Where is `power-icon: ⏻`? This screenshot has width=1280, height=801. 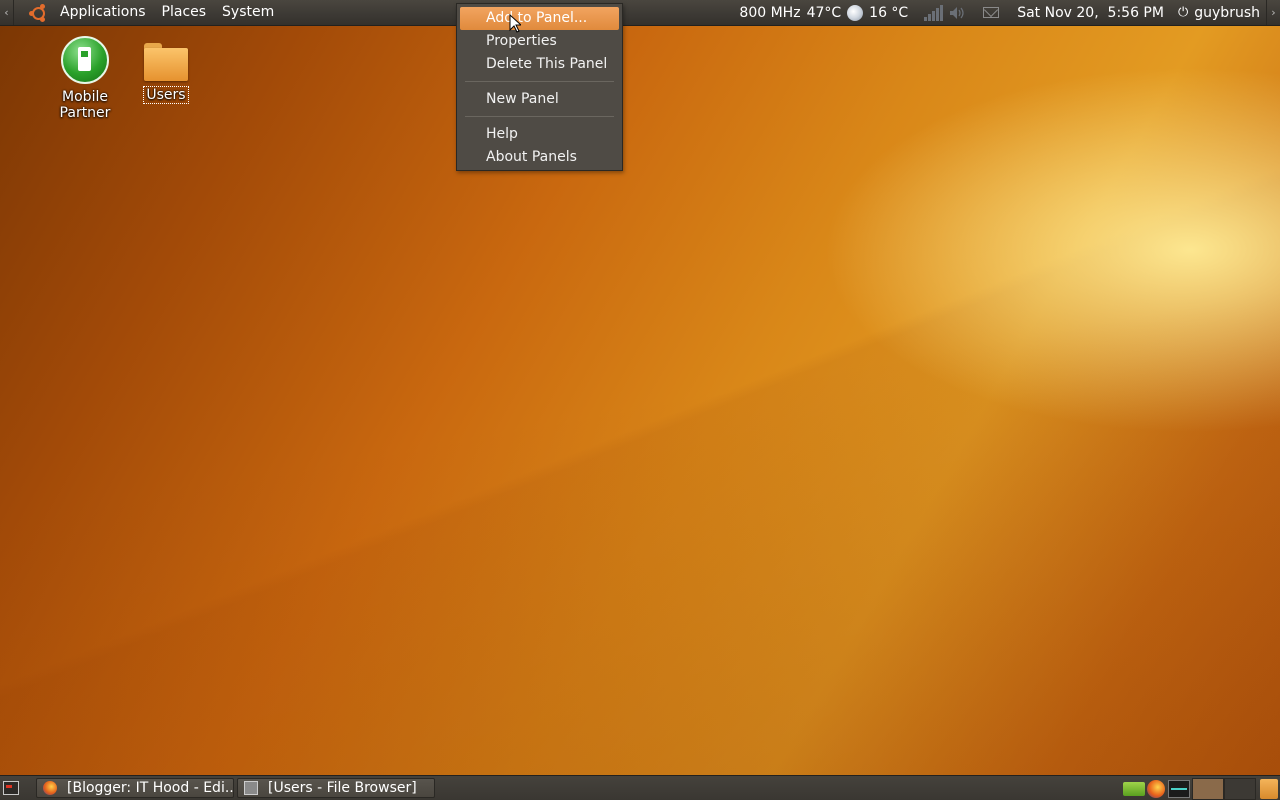
power-icon: ⏻ is located at coordinates (1183, 12).